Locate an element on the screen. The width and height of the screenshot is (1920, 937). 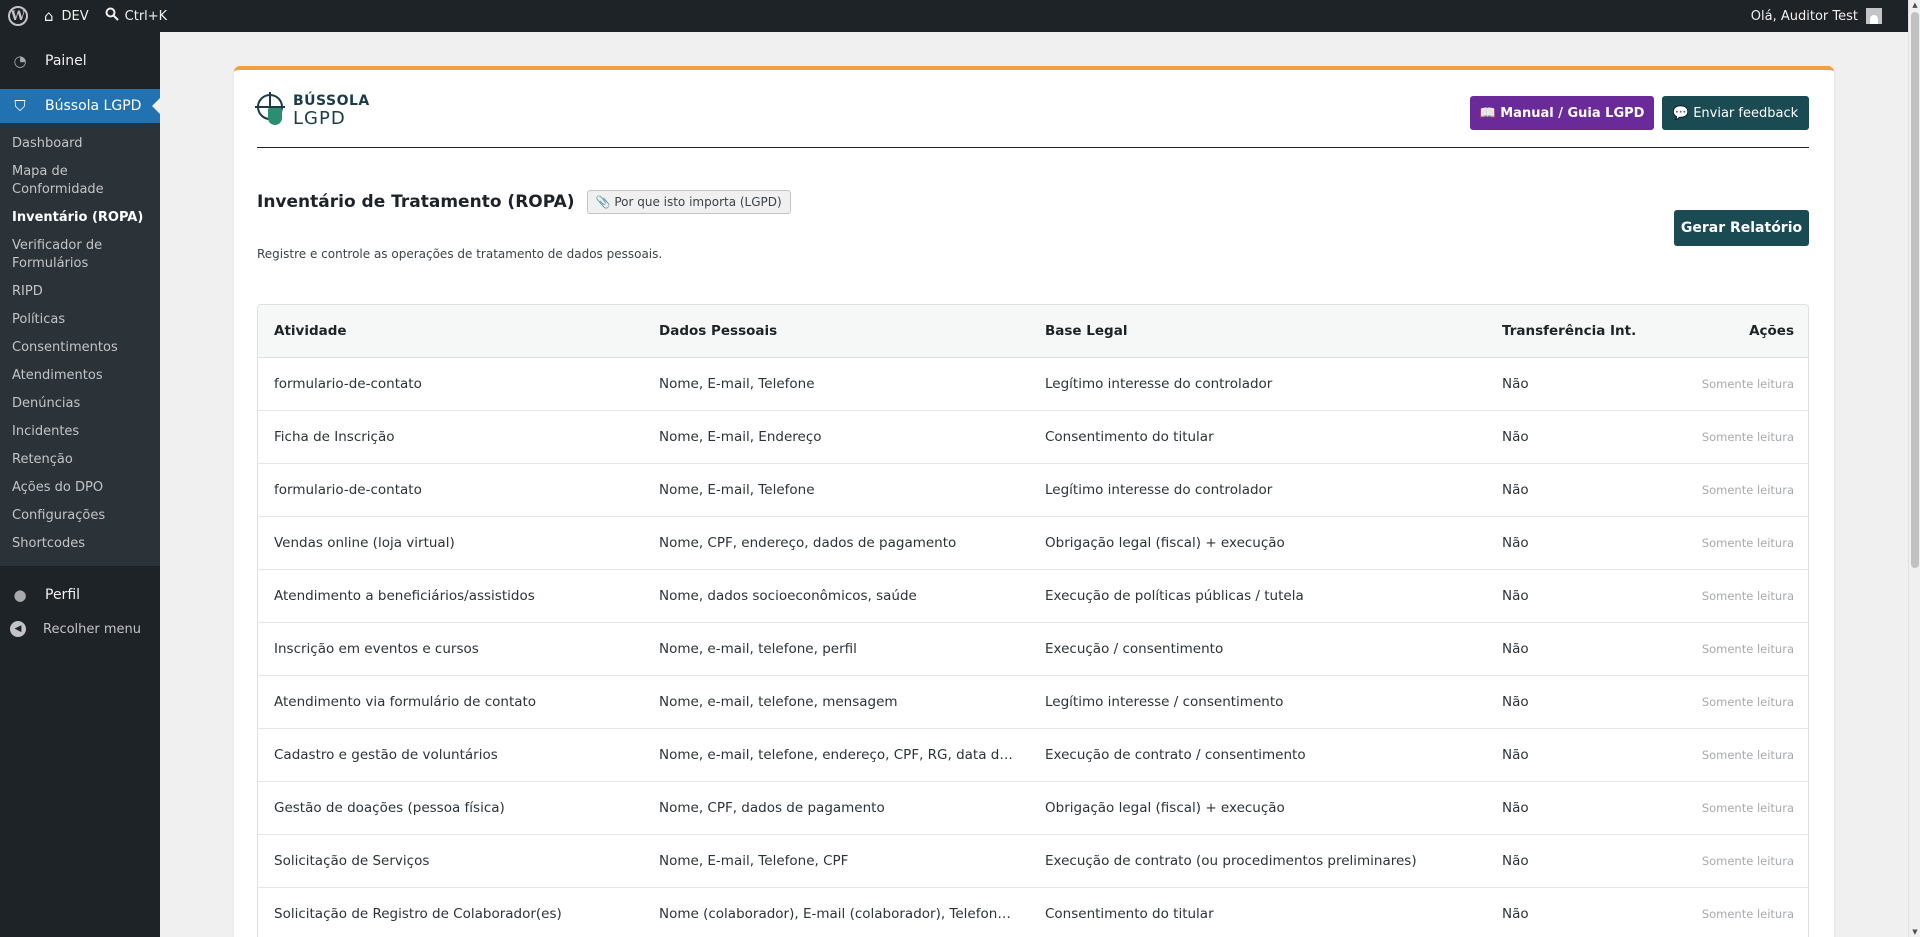
sidebar-item-politicas: Políticas is located at coordinates (80, 320).